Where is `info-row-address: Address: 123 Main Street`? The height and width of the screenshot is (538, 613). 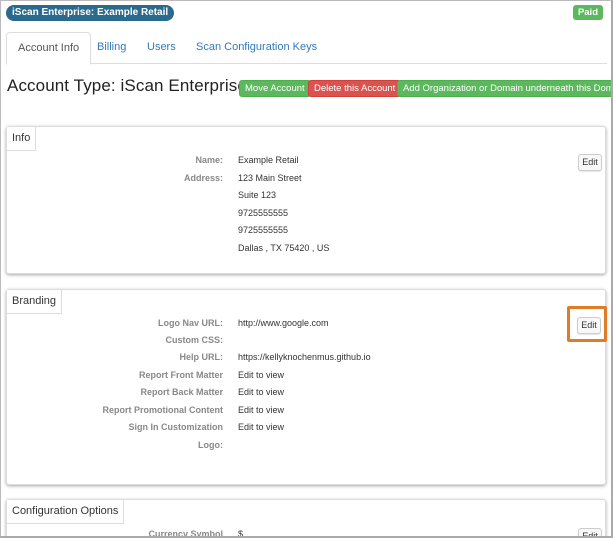
info-row-address: Address: 123 Main Street is located at coordinates (306, 181).